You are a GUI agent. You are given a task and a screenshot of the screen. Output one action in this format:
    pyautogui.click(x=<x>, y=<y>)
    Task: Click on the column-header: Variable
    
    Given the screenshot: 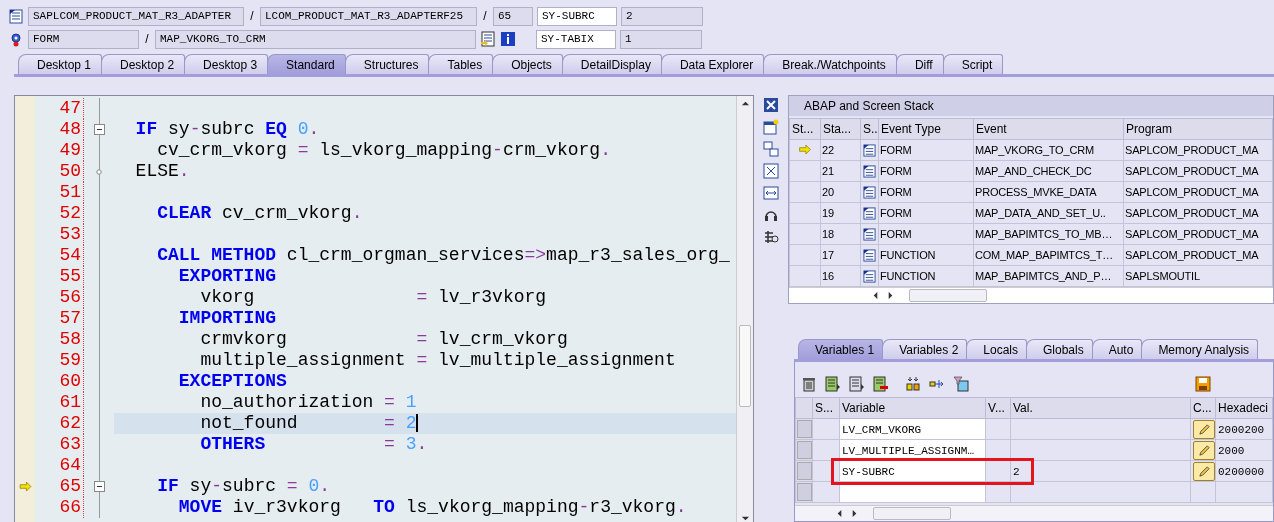 What is the action you would take?
    pyautogui.click(x=912, y=408)
    